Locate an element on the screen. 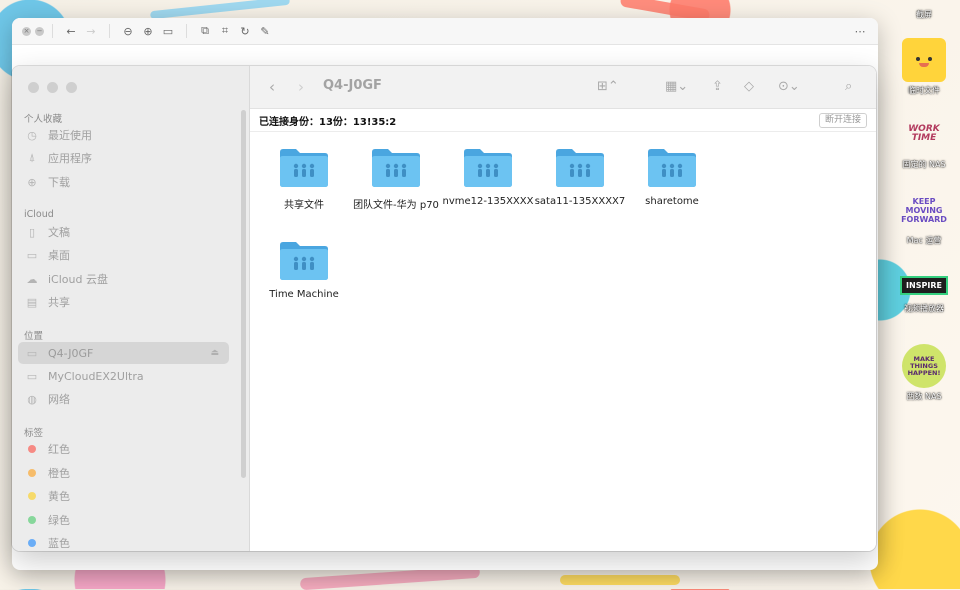  sidebar-item-label: 黄色 is located at coordinates (59, 496).